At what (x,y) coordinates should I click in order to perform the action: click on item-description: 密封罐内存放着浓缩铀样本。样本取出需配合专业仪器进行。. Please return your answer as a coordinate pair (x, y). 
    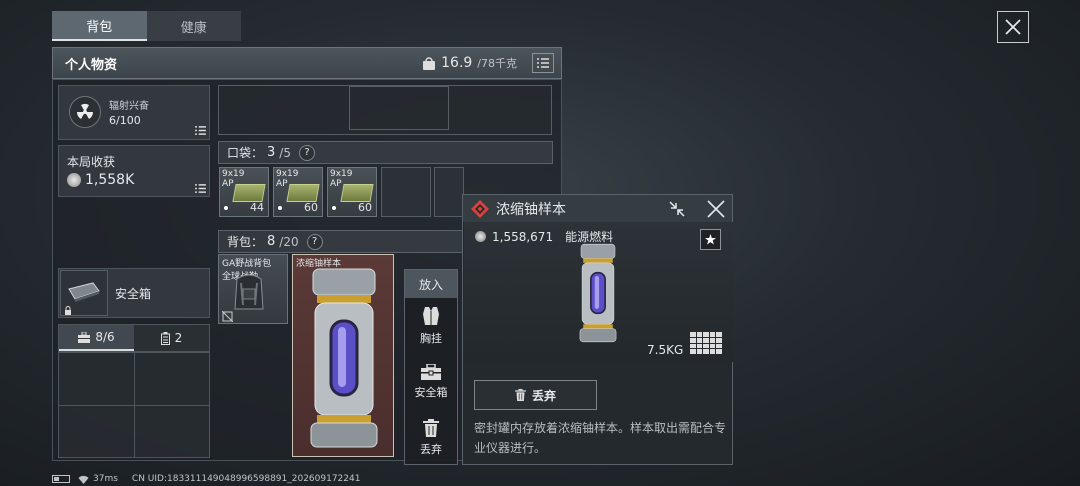
    Looking at the image, I should click on (600, 438).